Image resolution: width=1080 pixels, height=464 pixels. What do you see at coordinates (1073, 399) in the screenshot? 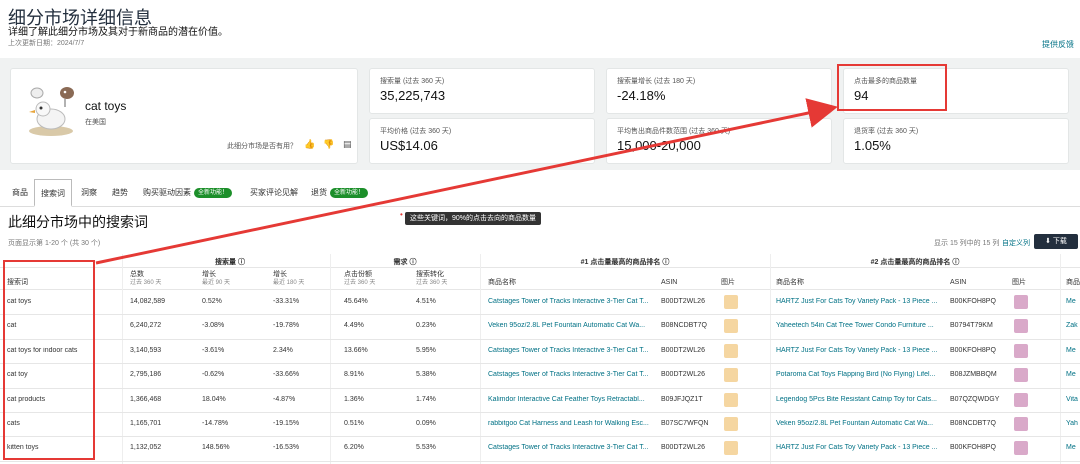
I see `cell-more: Vita` at bounding box center [1073, 399].